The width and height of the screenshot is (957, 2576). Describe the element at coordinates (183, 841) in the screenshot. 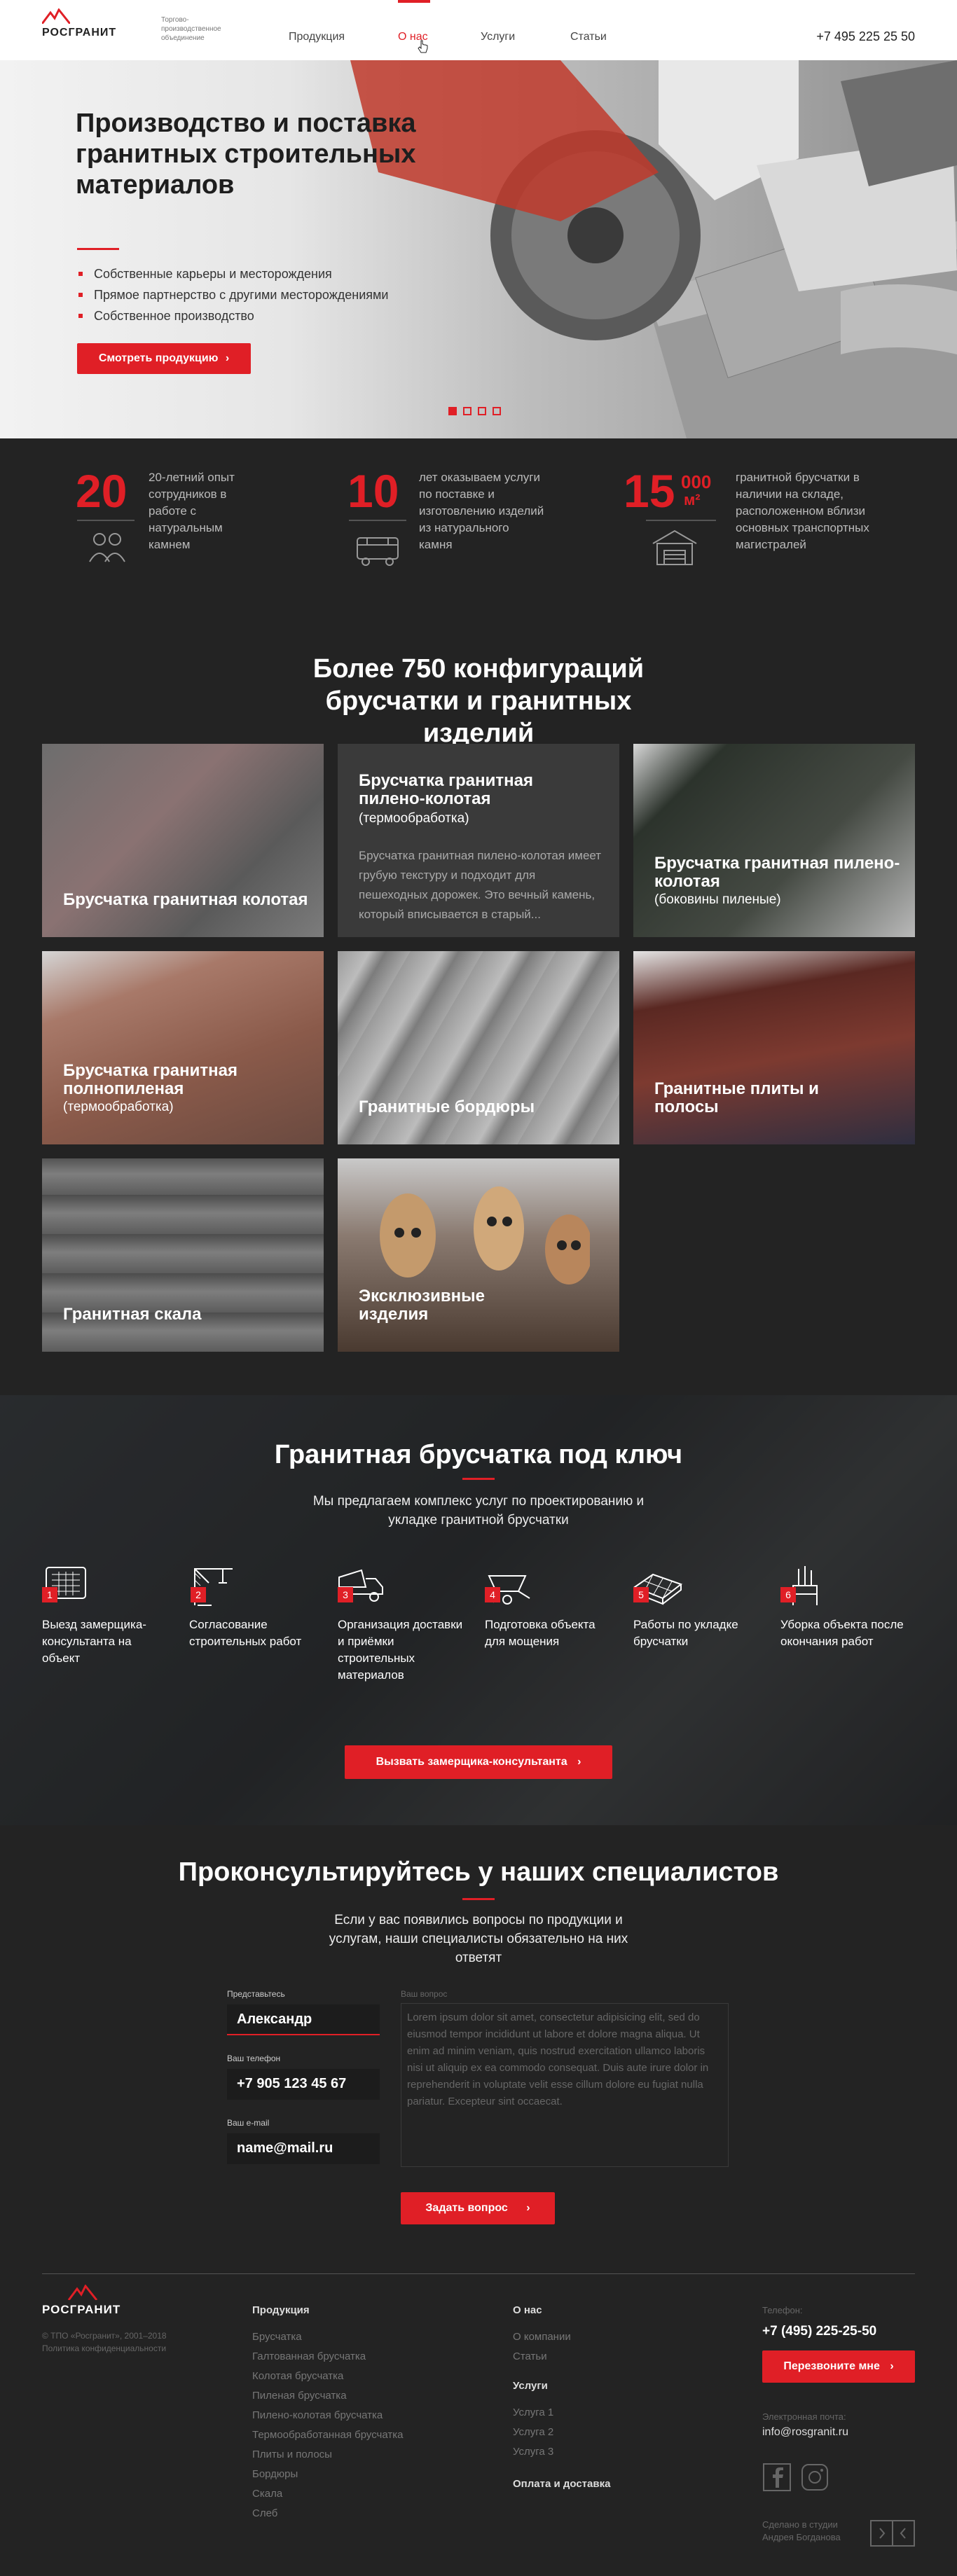

I see `product-card: Брусчатка гранитная колотая` at that location.